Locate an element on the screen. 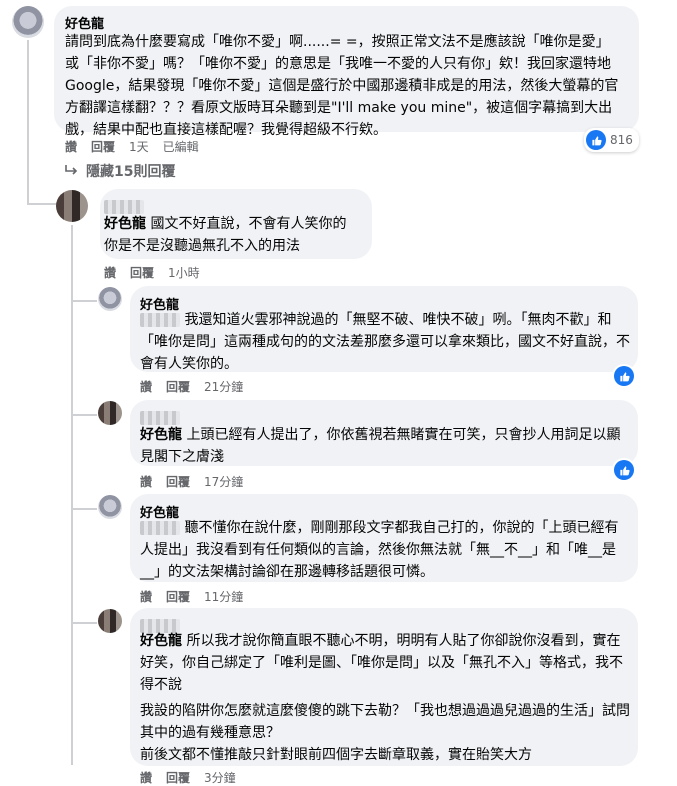  reaction-summary: 816 is located at coordinates (611, 140).